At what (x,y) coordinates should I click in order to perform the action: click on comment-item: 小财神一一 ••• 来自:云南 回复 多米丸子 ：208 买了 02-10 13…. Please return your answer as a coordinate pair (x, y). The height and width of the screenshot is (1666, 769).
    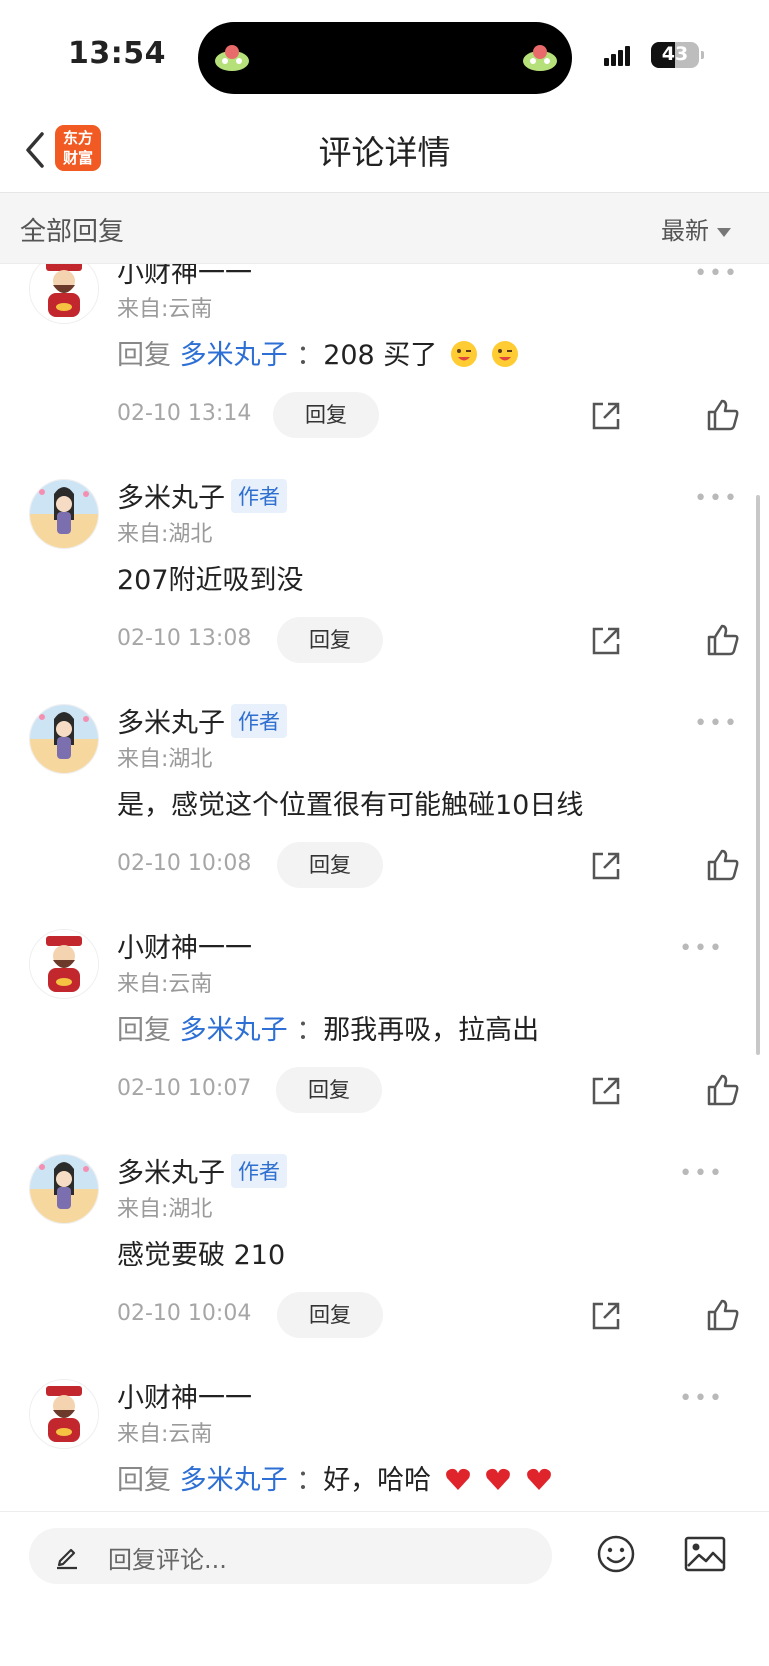
    Looking at the image, I should click on (384, 370).